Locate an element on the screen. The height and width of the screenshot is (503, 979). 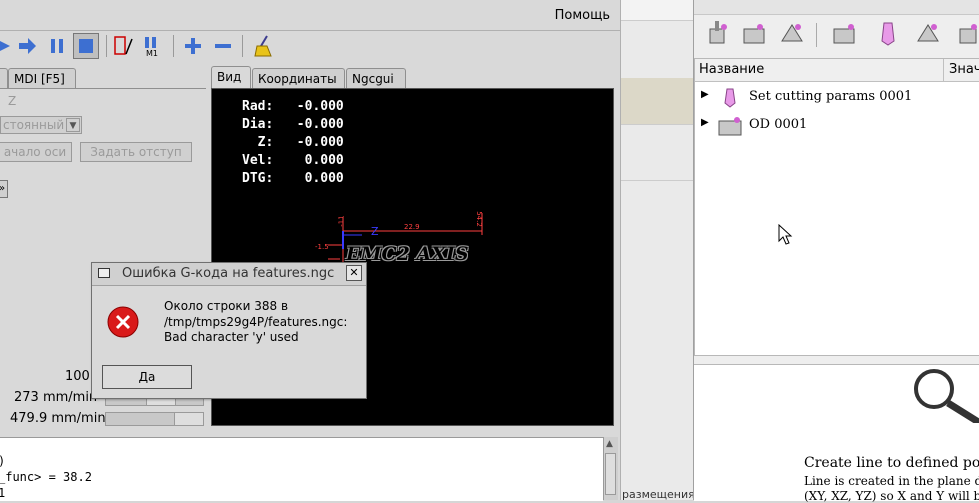
description-text: (XY, XZ, YZ) so X and Y will b is located at coordinates (891, 496).